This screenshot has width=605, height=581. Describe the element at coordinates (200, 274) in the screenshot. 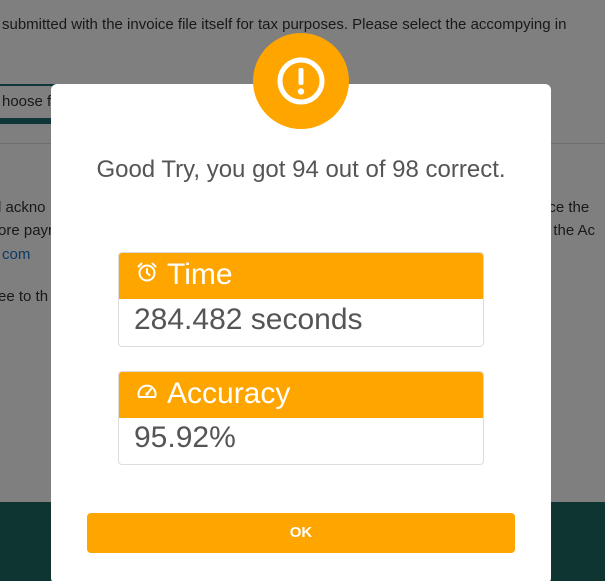

I see `time-label: Time` at that location.